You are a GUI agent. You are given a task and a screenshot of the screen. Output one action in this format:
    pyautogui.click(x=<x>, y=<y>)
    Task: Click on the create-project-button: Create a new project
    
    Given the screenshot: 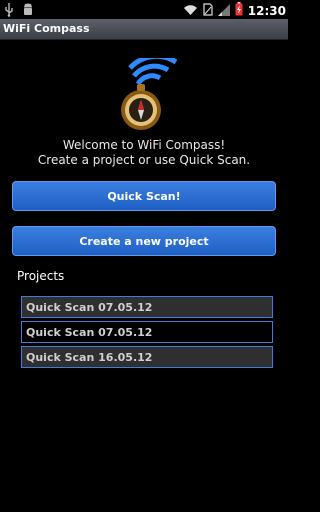 What is the action you would take?
    pyautogui.click(x=144, y=241)
    